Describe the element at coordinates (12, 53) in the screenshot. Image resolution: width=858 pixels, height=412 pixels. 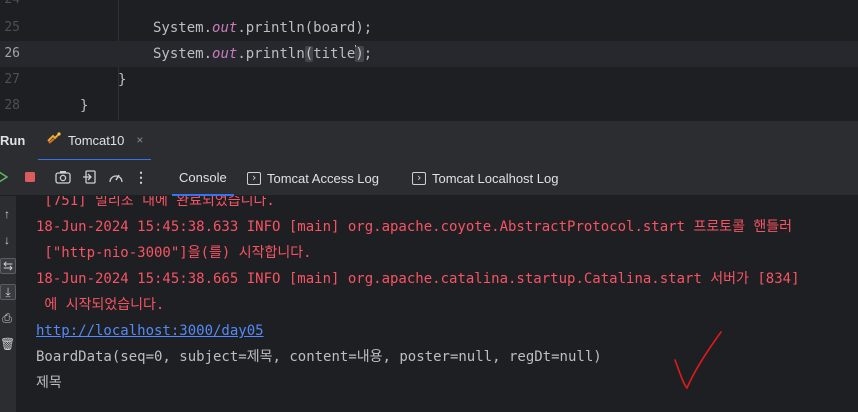
I see `line-number: 26` at that location.